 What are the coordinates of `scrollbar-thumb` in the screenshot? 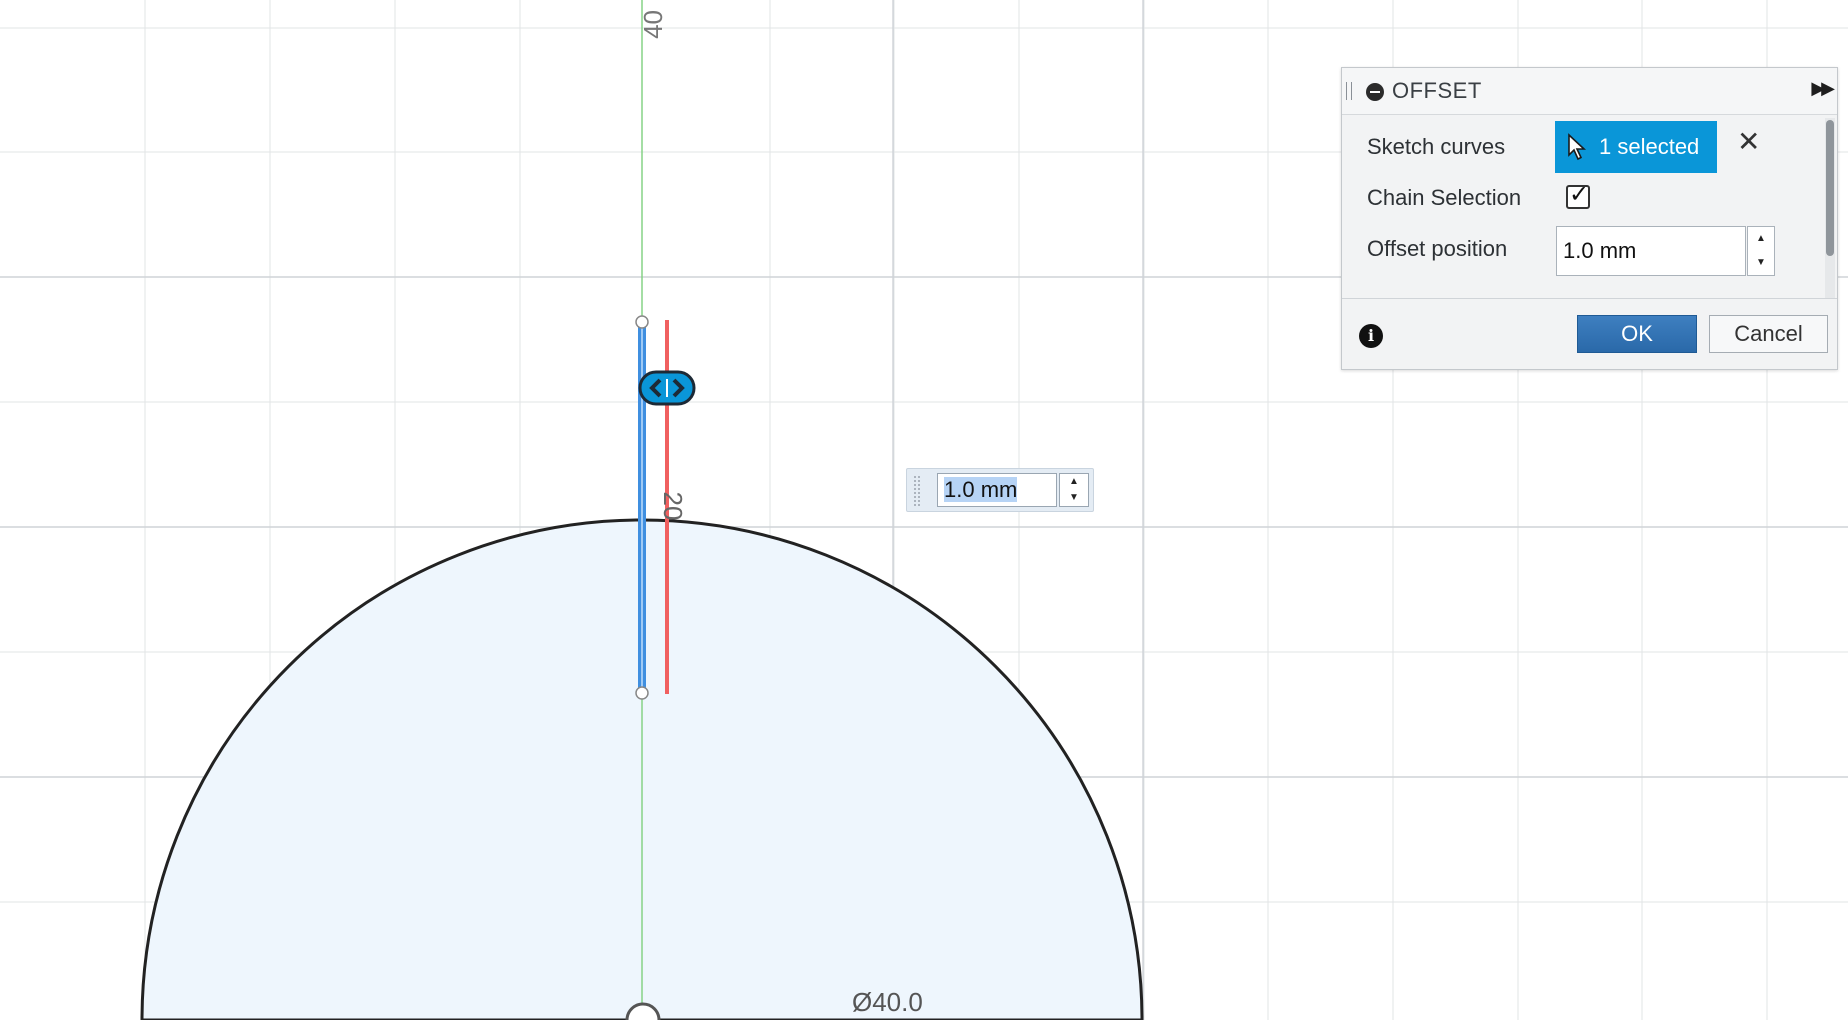 It's located at (1830, 188).